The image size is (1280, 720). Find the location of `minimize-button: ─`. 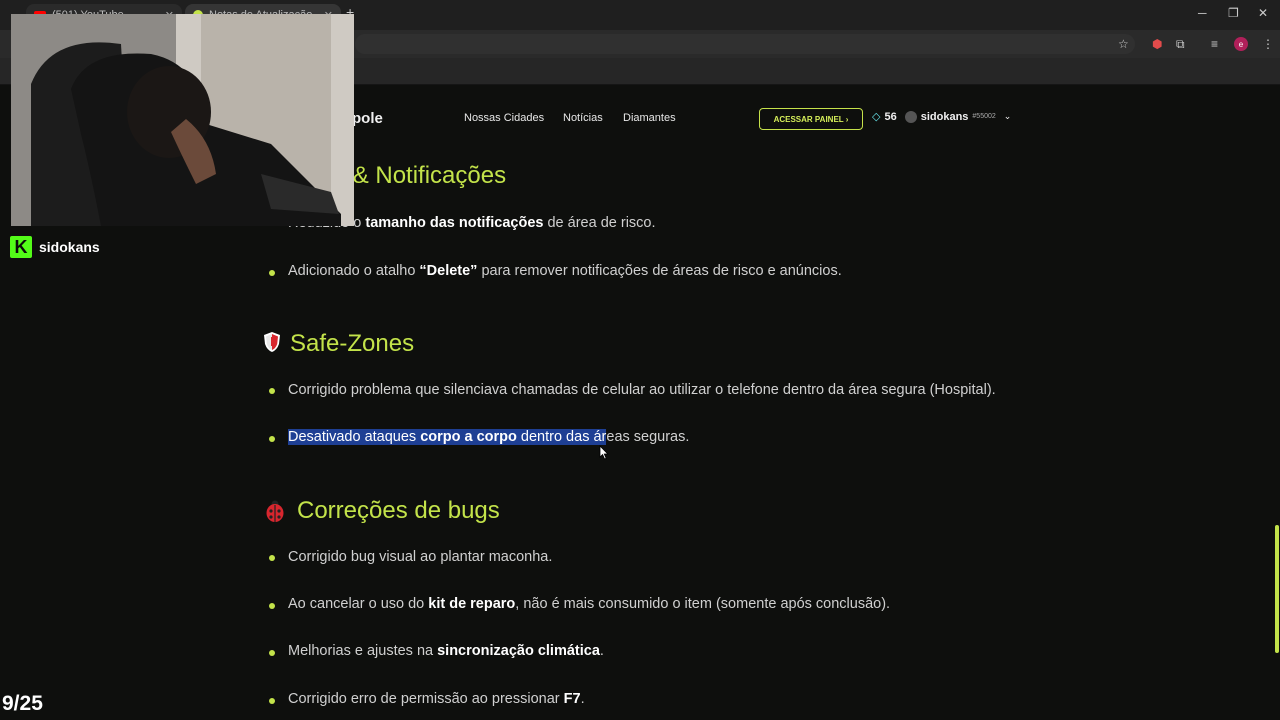

minimize-button: ─ is located at coordinates (1202, 13).